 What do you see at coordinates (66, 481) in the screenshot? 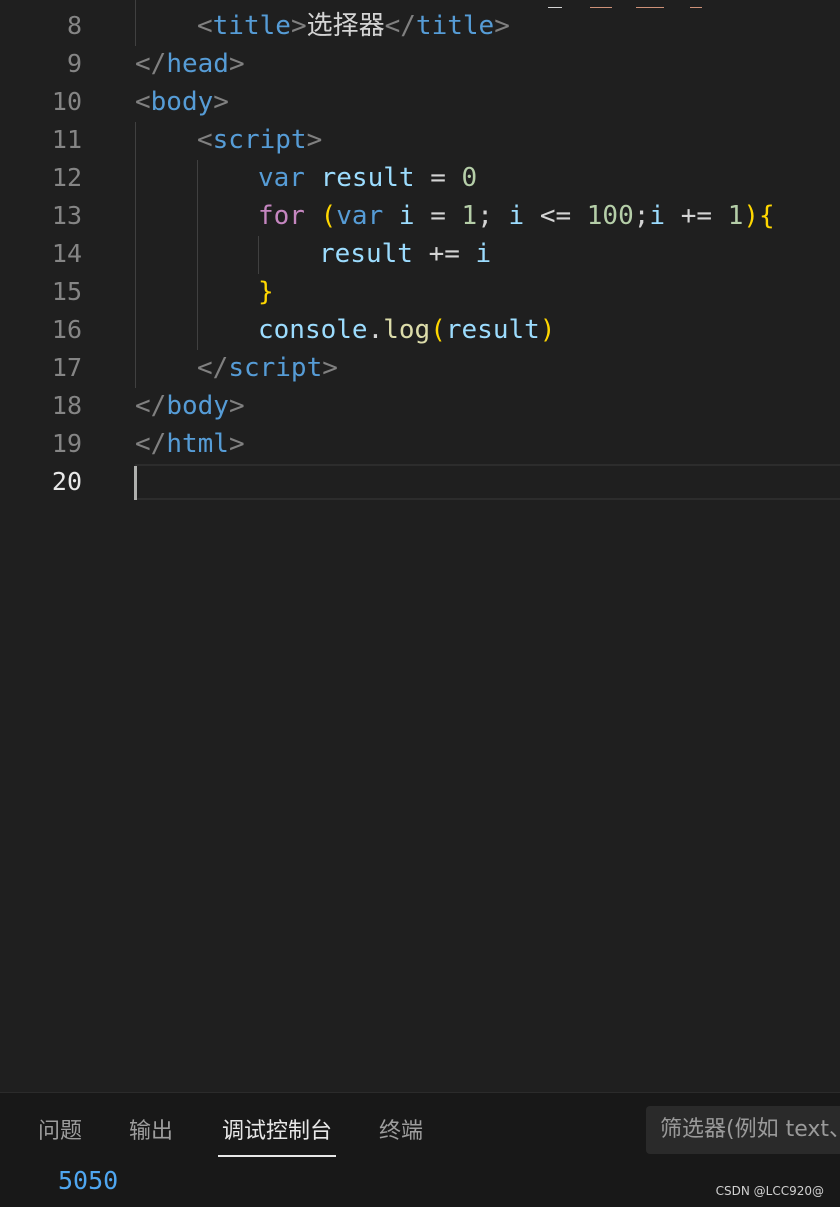
I see `line-number: 20` at bounding box center [66, 481].